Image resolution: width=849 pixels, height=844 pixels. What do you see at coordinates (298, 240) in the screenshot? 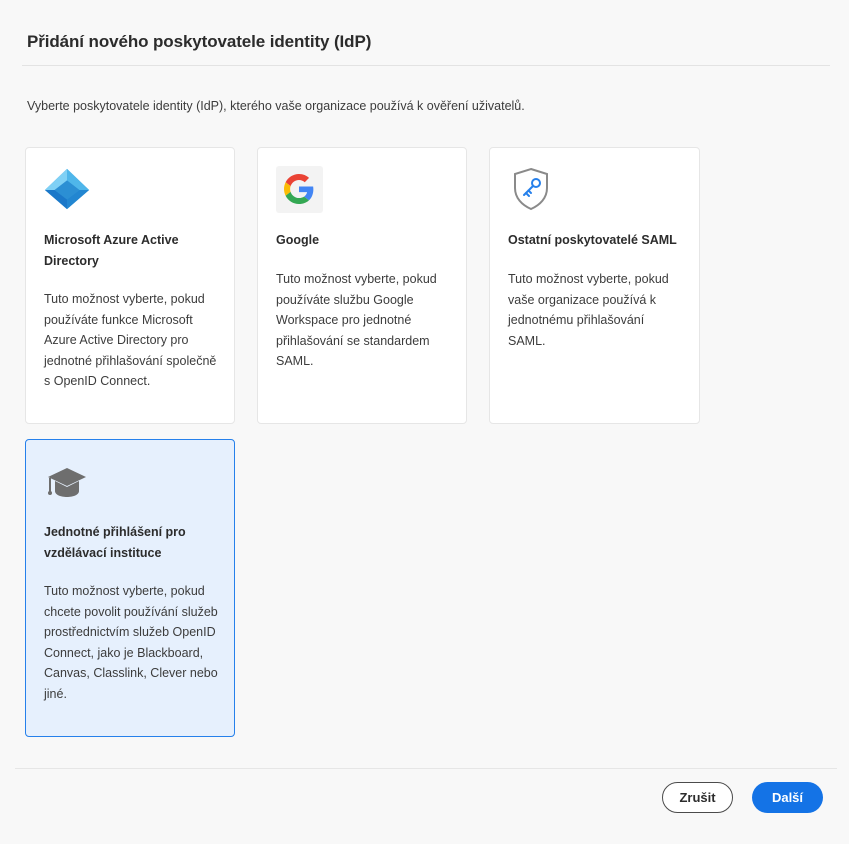
I see `provider-name: Google` at bounding box center [298, 240].